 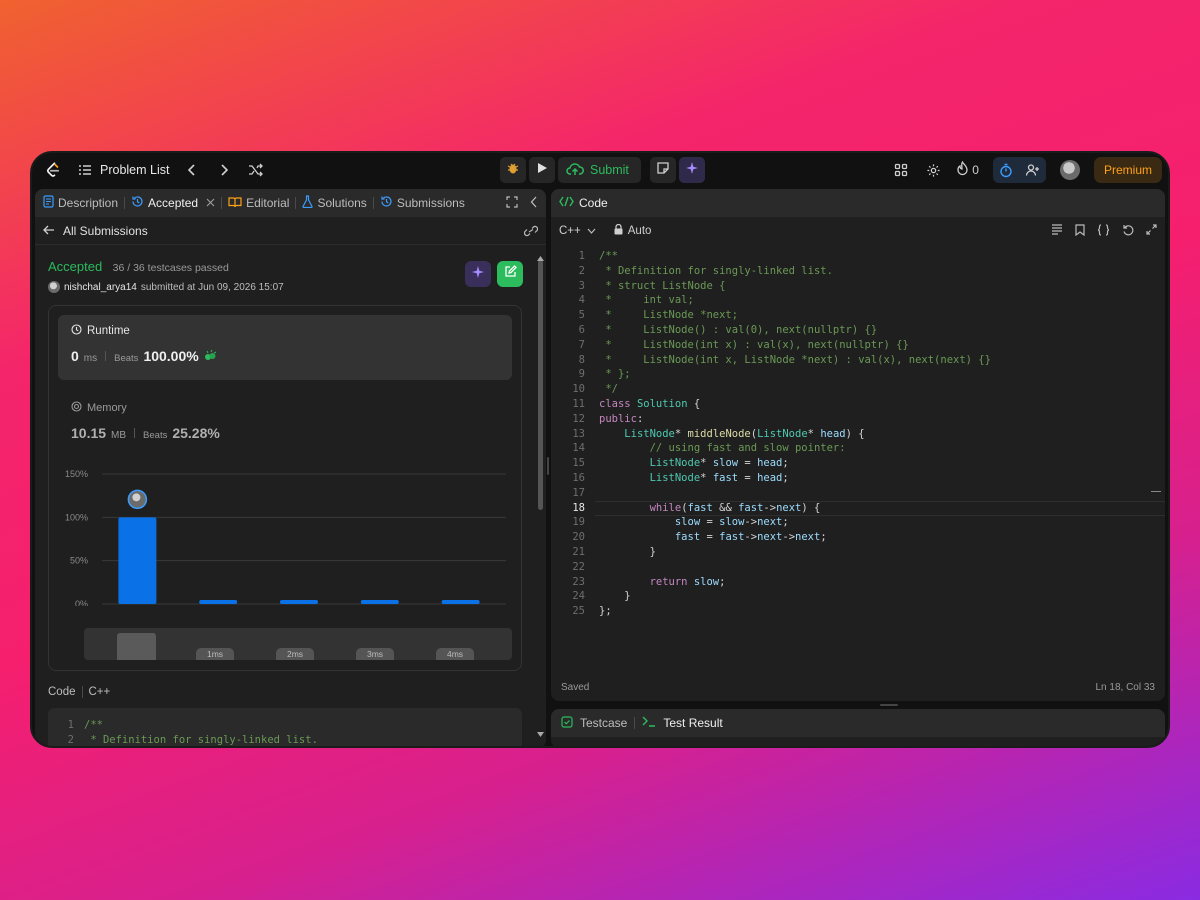 I want to click on chart-bar-1ms, so click(x=218, y=602).